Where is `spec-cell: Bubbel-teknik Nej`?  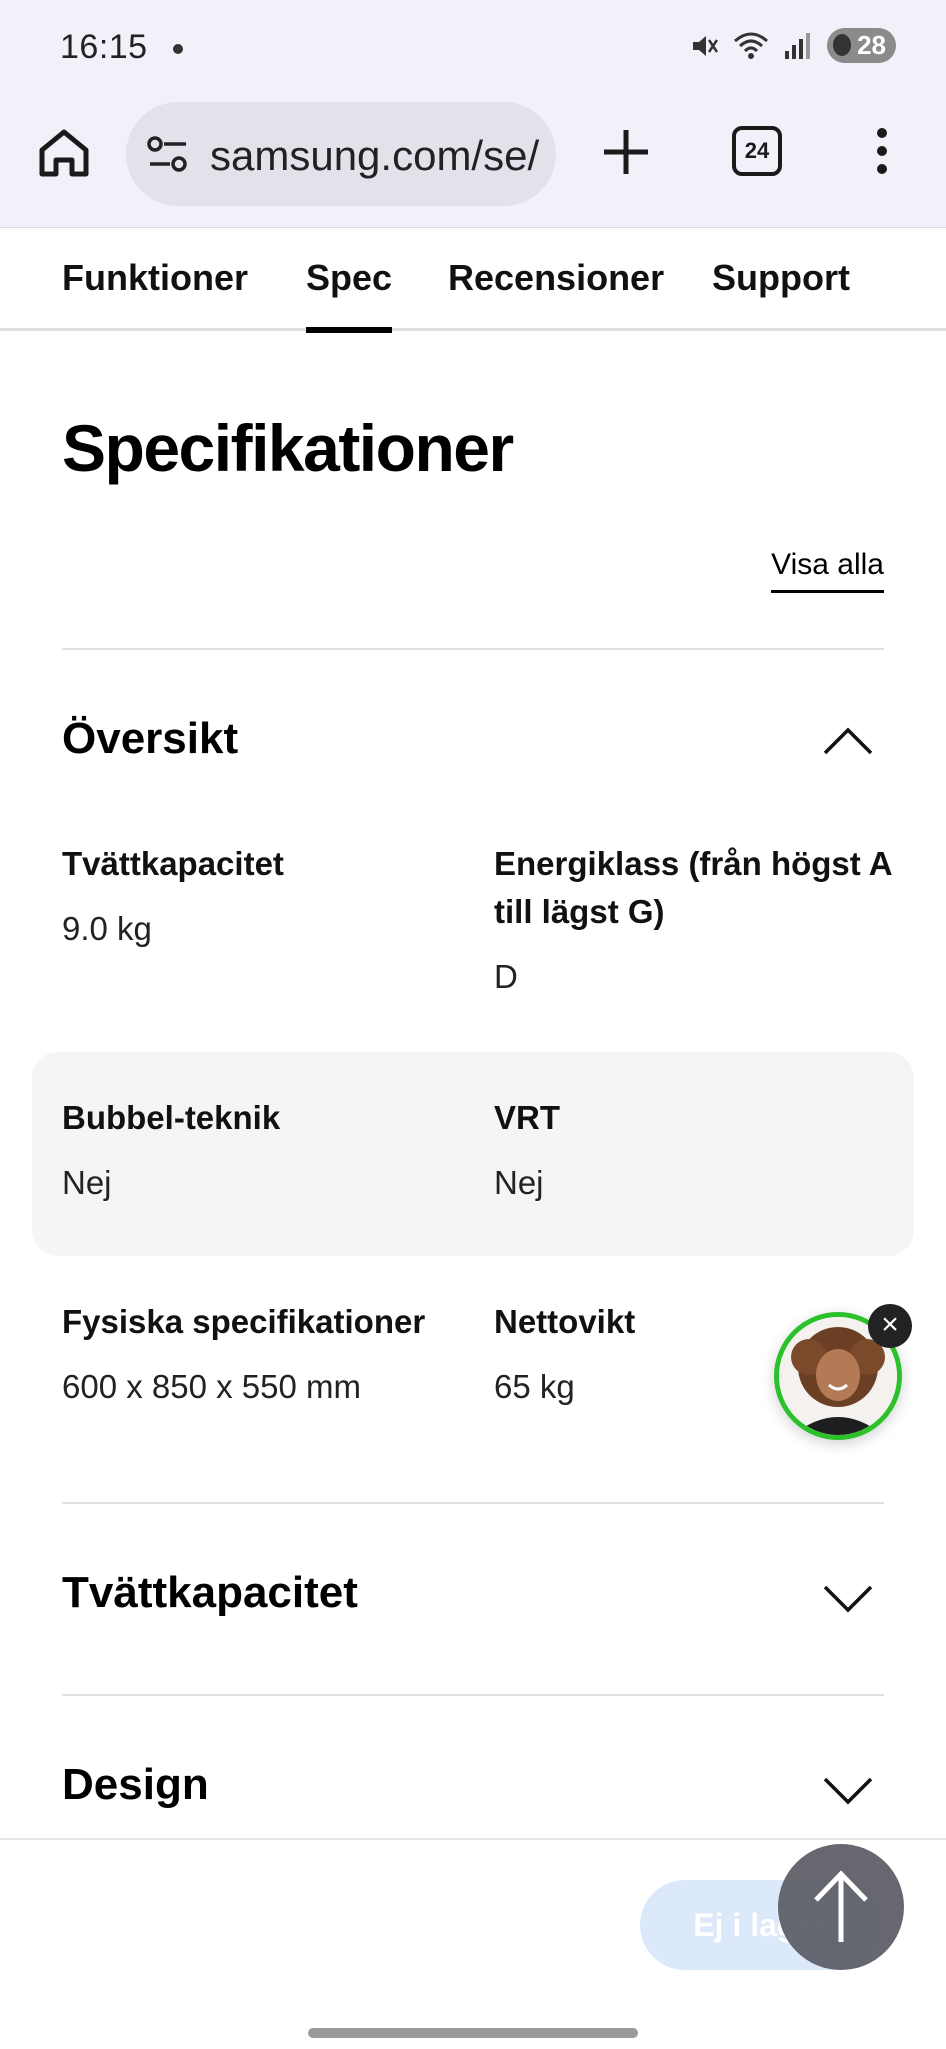 spec-cell: Bubbel-teknik Nej is located at coordinates (262, 1148).